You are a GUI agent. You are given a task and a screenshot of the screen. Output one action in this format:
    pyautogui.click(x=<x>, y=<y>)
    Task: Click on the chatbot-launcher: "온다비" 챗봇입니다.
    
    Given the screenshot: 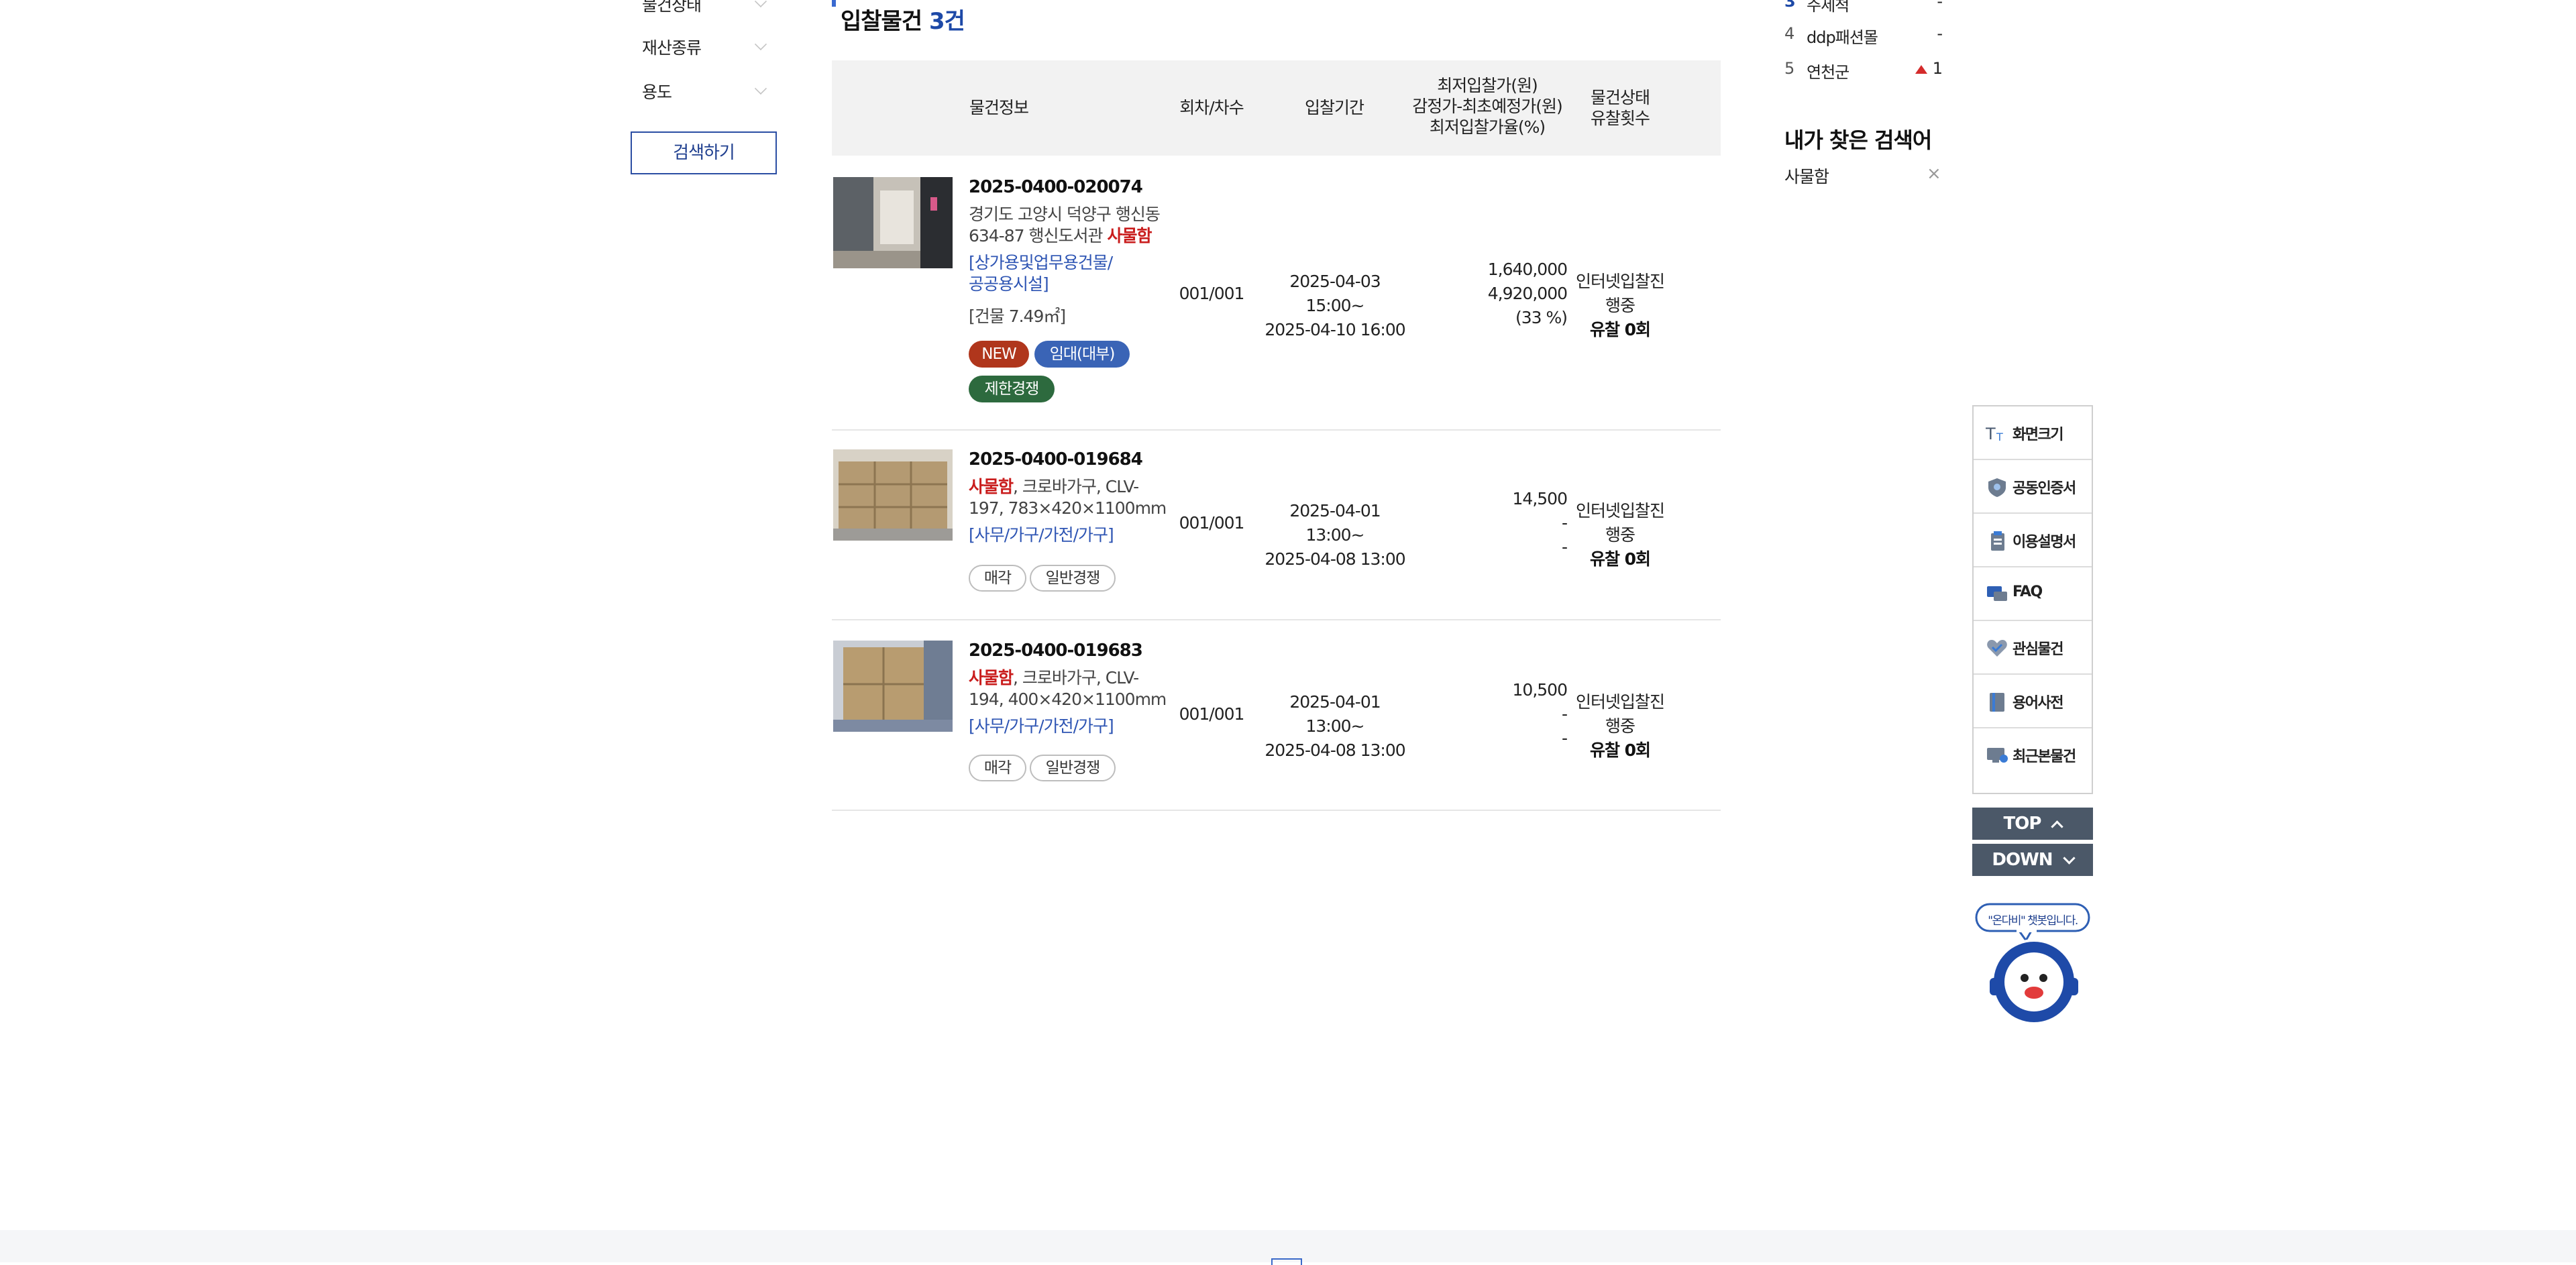 What is the action you would take?
    pyautogui.click(x=2032, y=967)
    